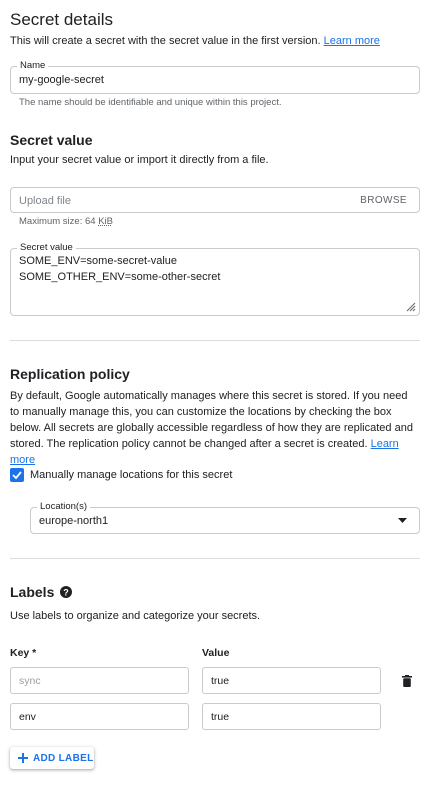 The width and height of the screenshot is (441, 795). I want to click on max-size-unit: KiB, so click(105, 221).